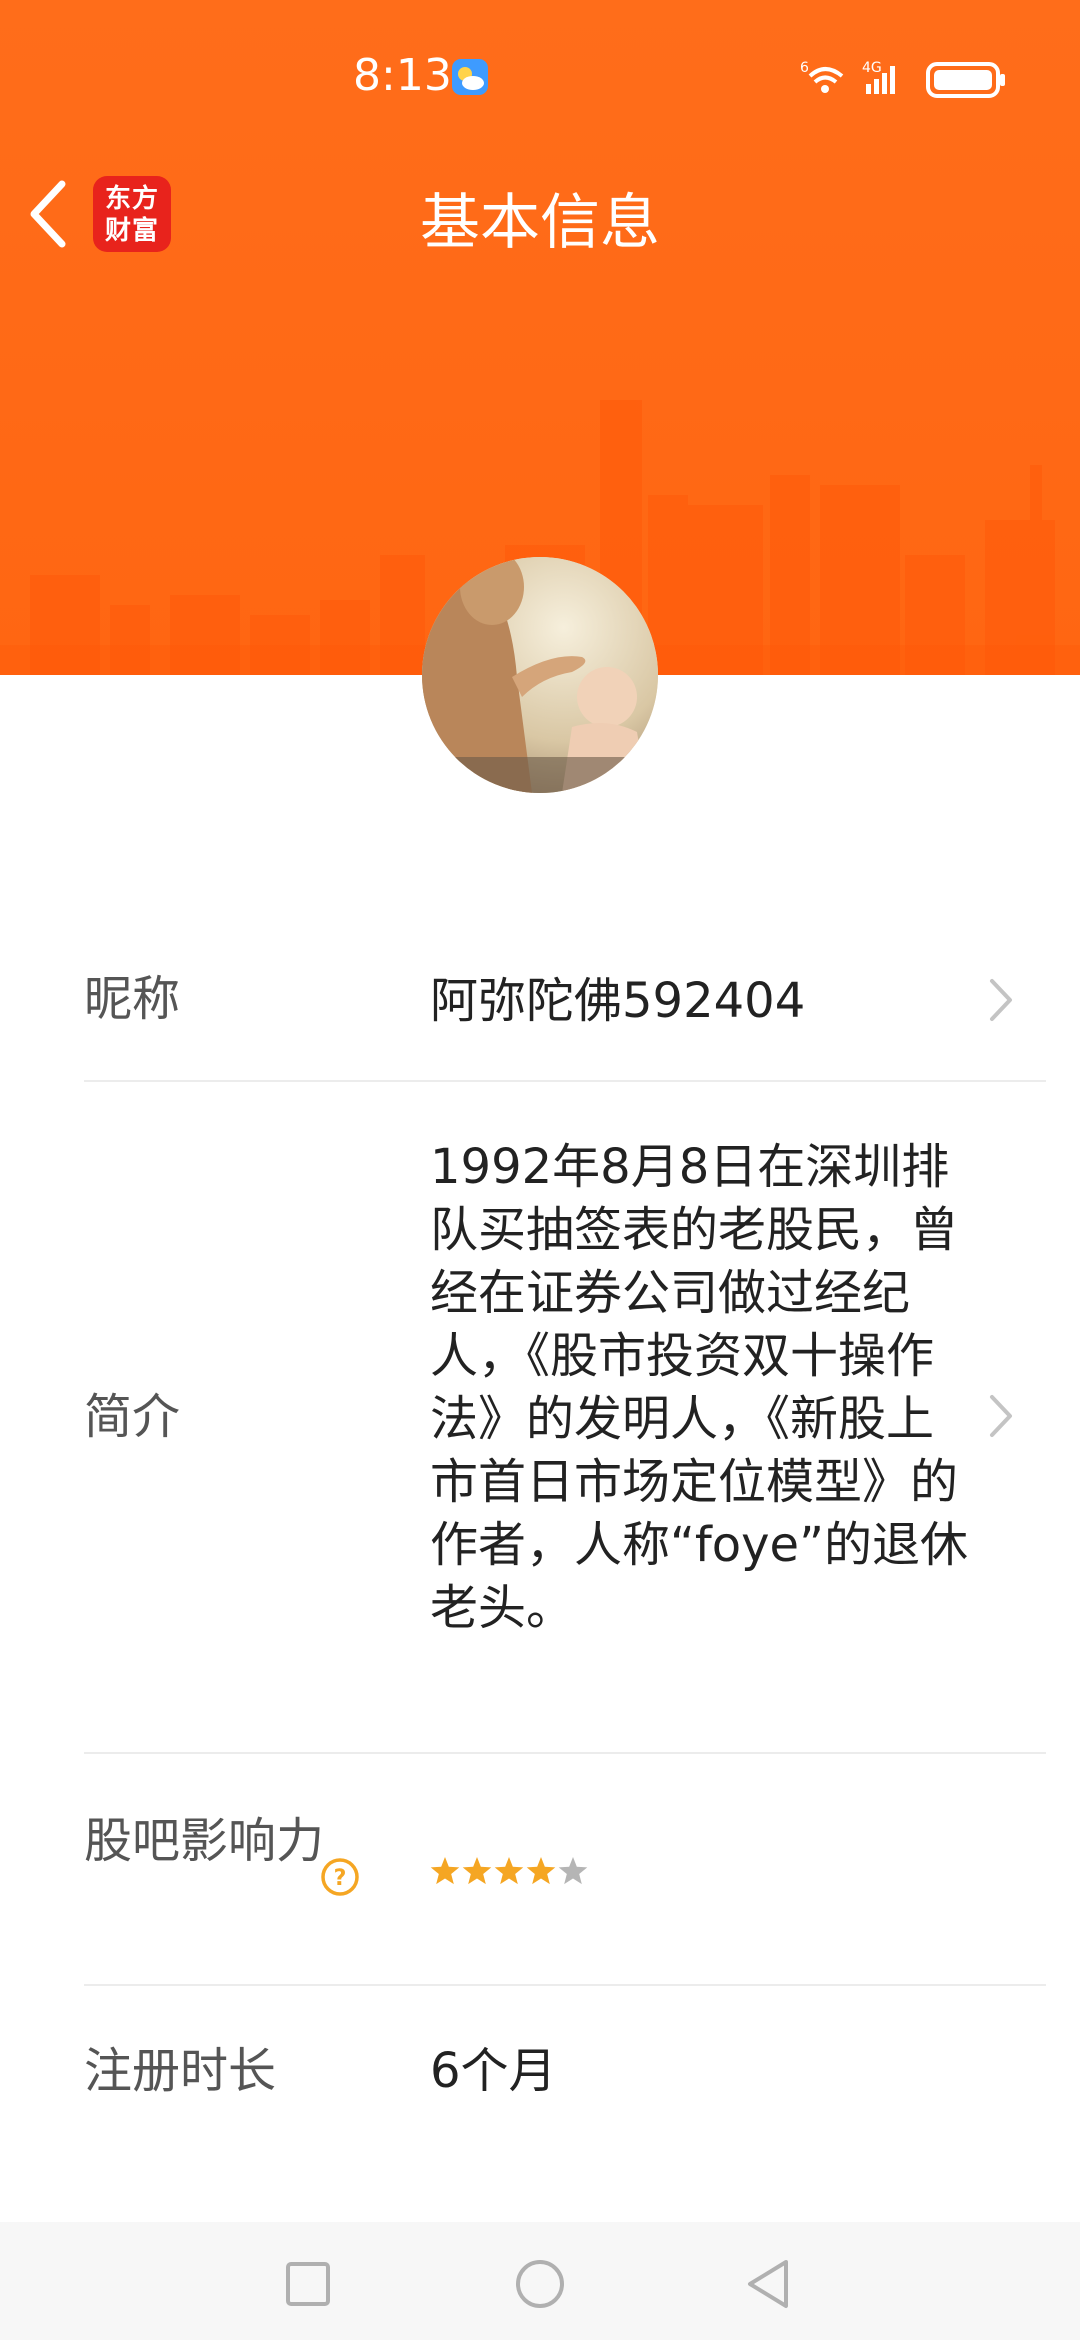  Describe the element at coordinates (132, 999) in the screenshot. I see `nickname-label: 昵称` at that location.